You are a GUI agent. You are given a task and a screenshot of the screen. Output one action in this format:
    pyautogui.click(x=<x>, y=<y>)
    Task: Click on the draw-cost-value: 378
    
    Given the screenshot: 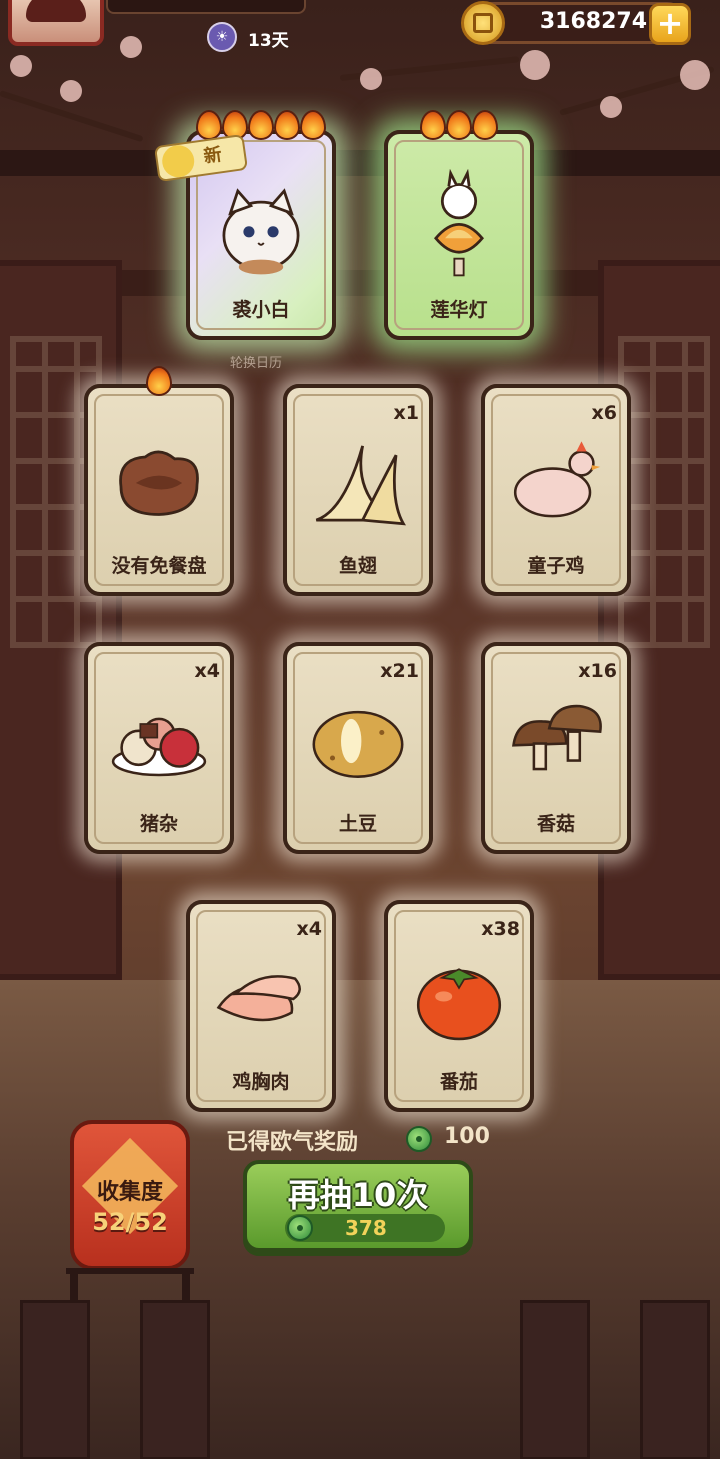 What is the action you would take?
    pyautogui.click(x=366, y=1228)
    